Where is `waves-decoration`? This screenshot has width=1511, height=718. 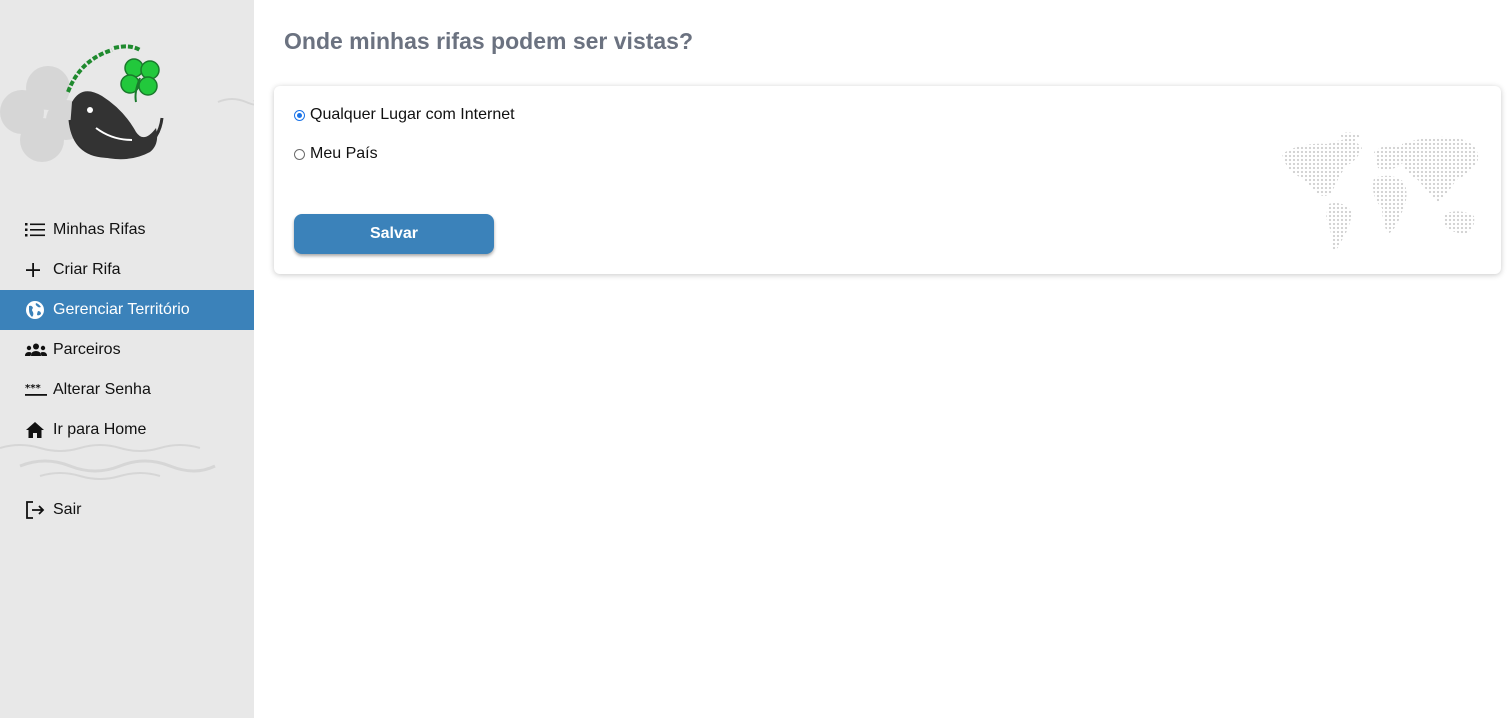
waves-decoration is located at coordinates (108, 462).